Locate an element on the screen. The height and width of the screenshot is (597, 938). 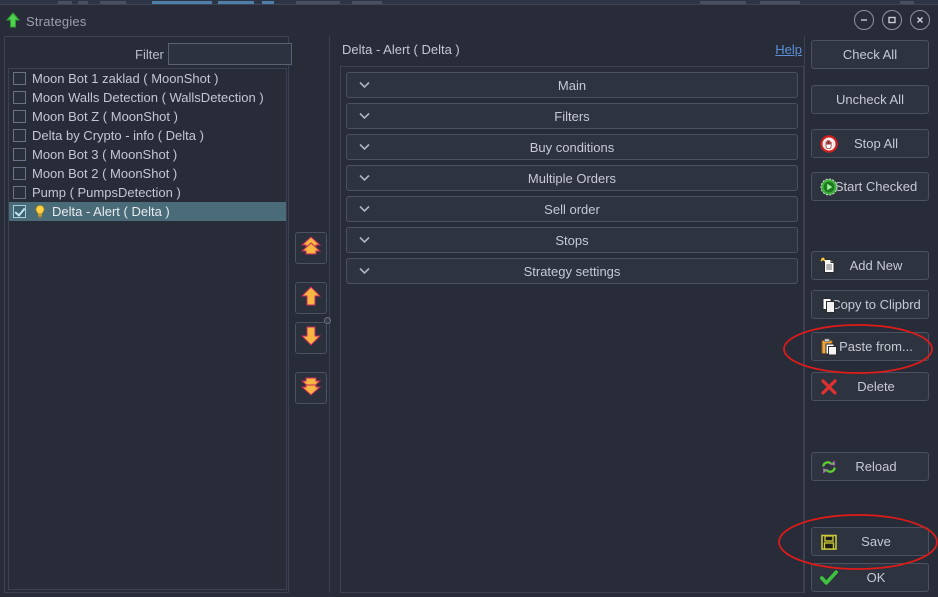
section-label: Strategy settings is located at coordinates (572, 271).